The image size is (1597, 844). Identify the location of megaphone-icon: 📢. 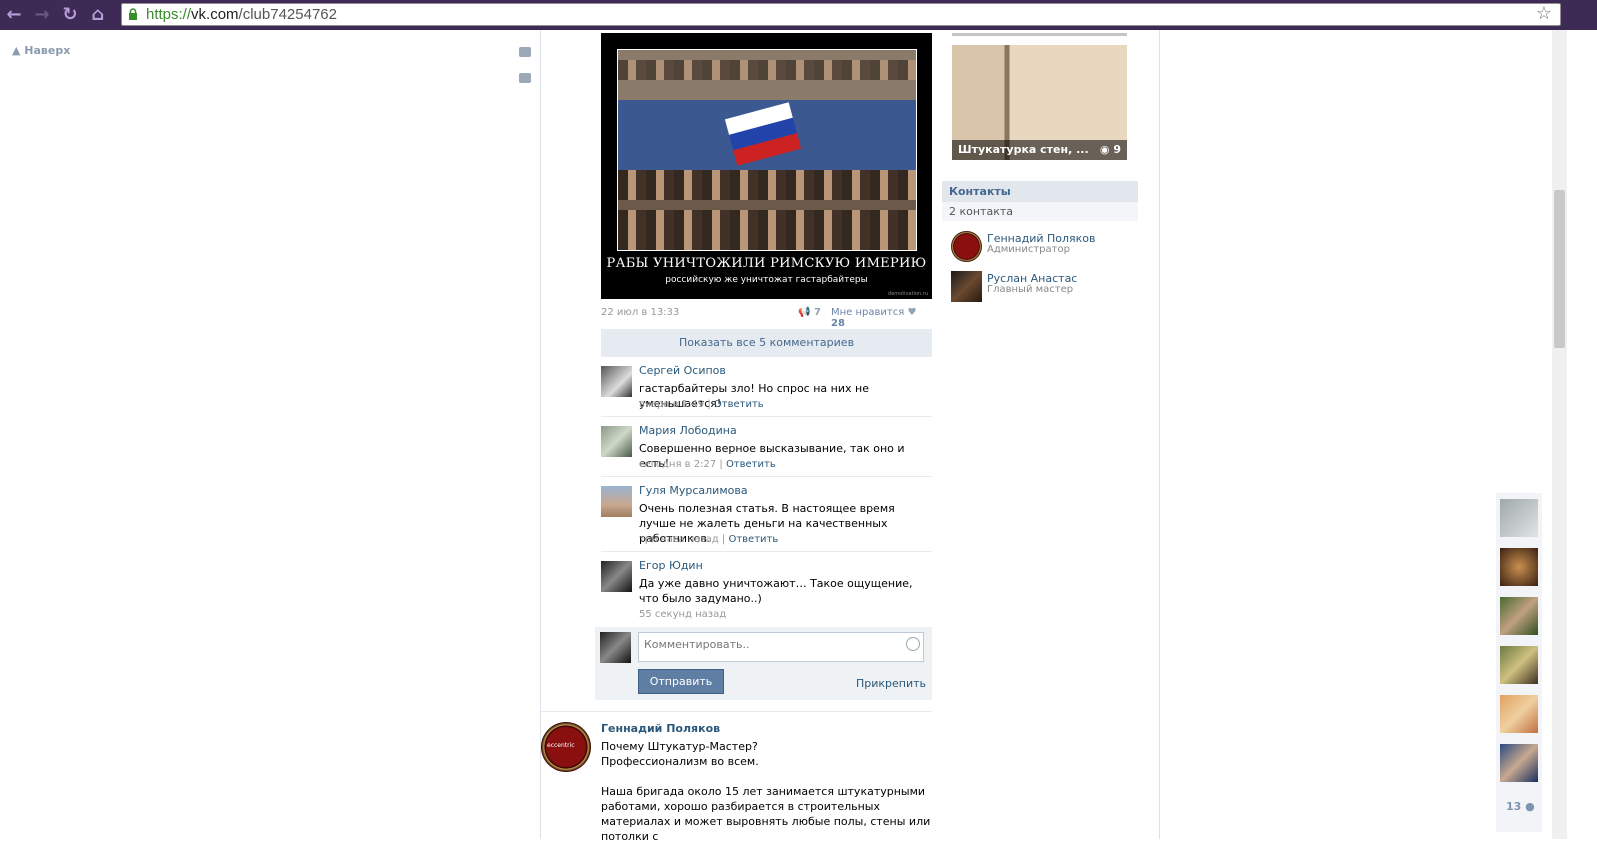
(804, 312).